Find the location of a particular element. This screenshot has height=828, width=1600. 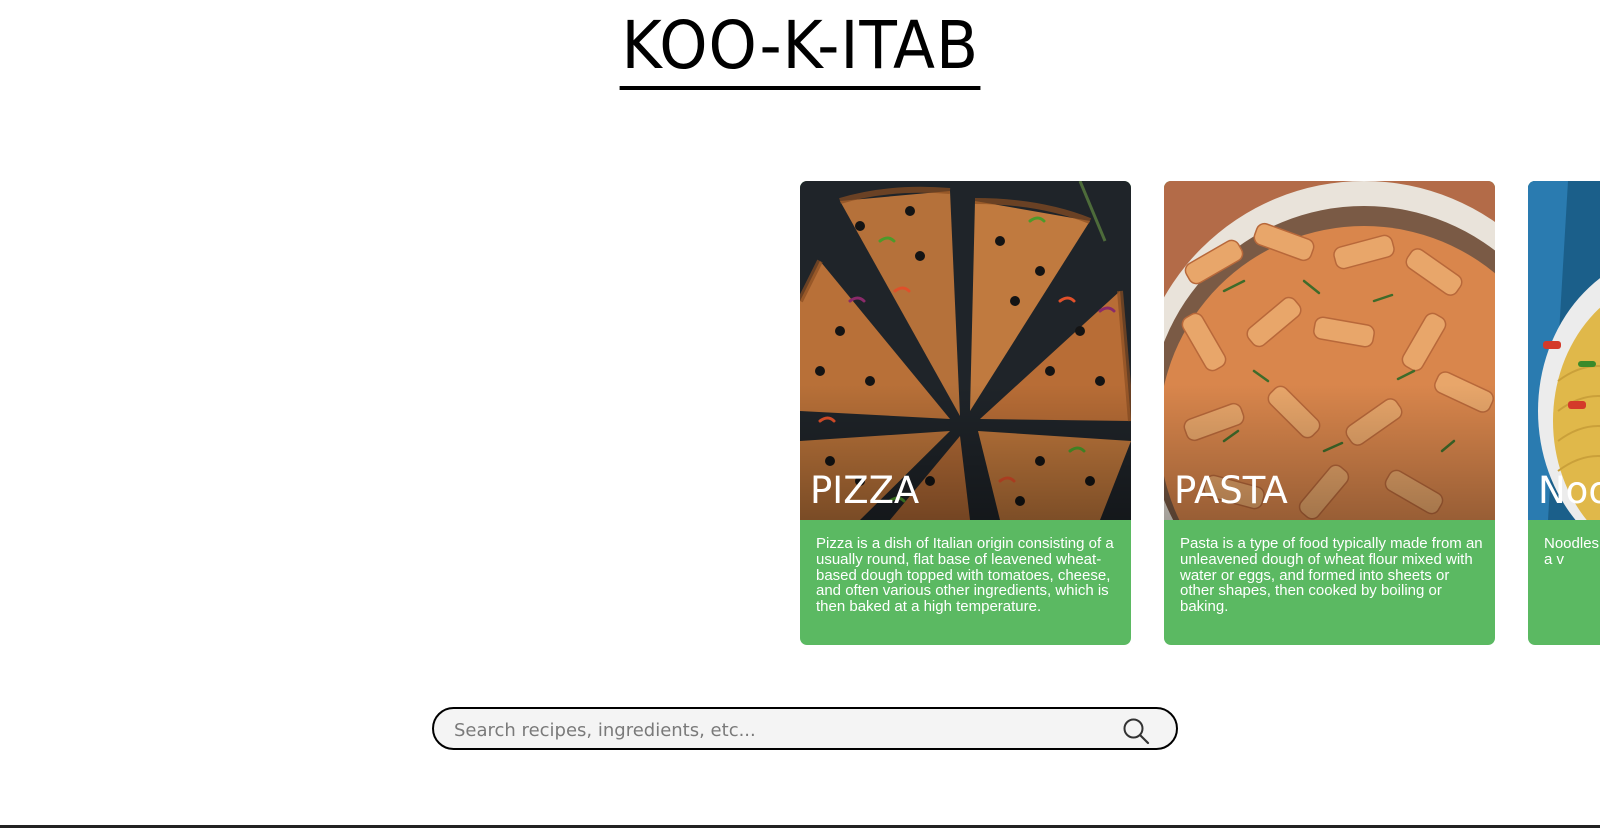

noodles-image: Noo is located at coordinates (1564, 350).